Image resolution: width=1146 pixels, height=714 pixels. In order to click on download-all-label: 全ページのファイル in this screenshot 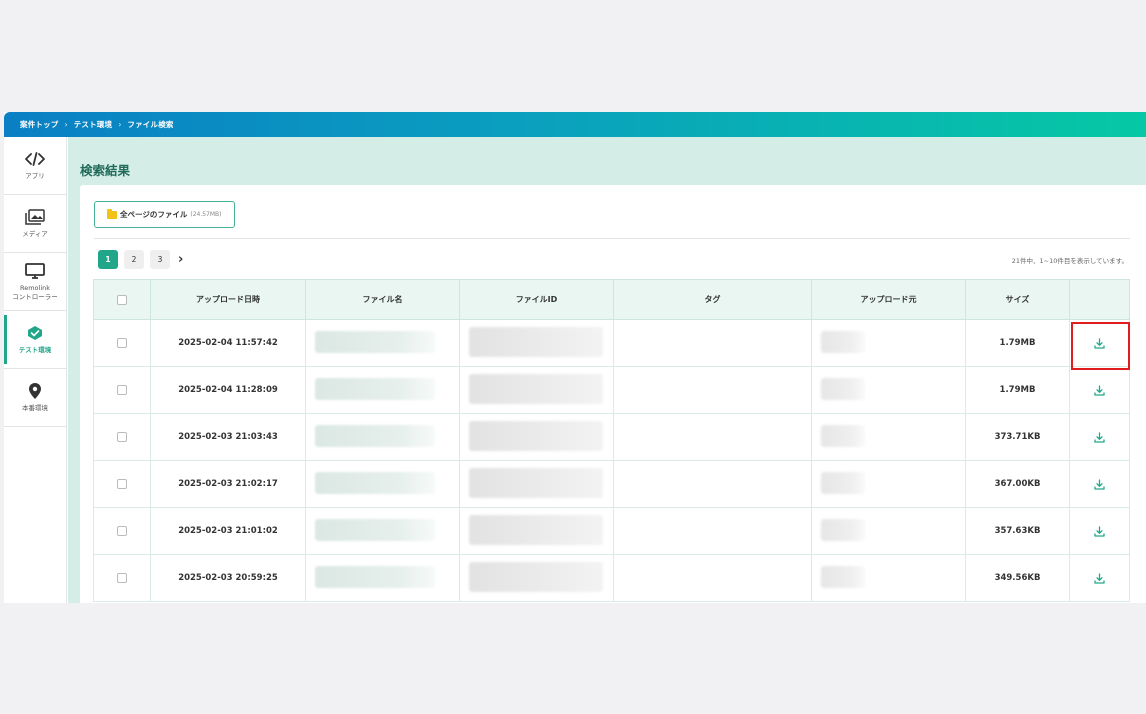, I will do `click(154, 214)`.